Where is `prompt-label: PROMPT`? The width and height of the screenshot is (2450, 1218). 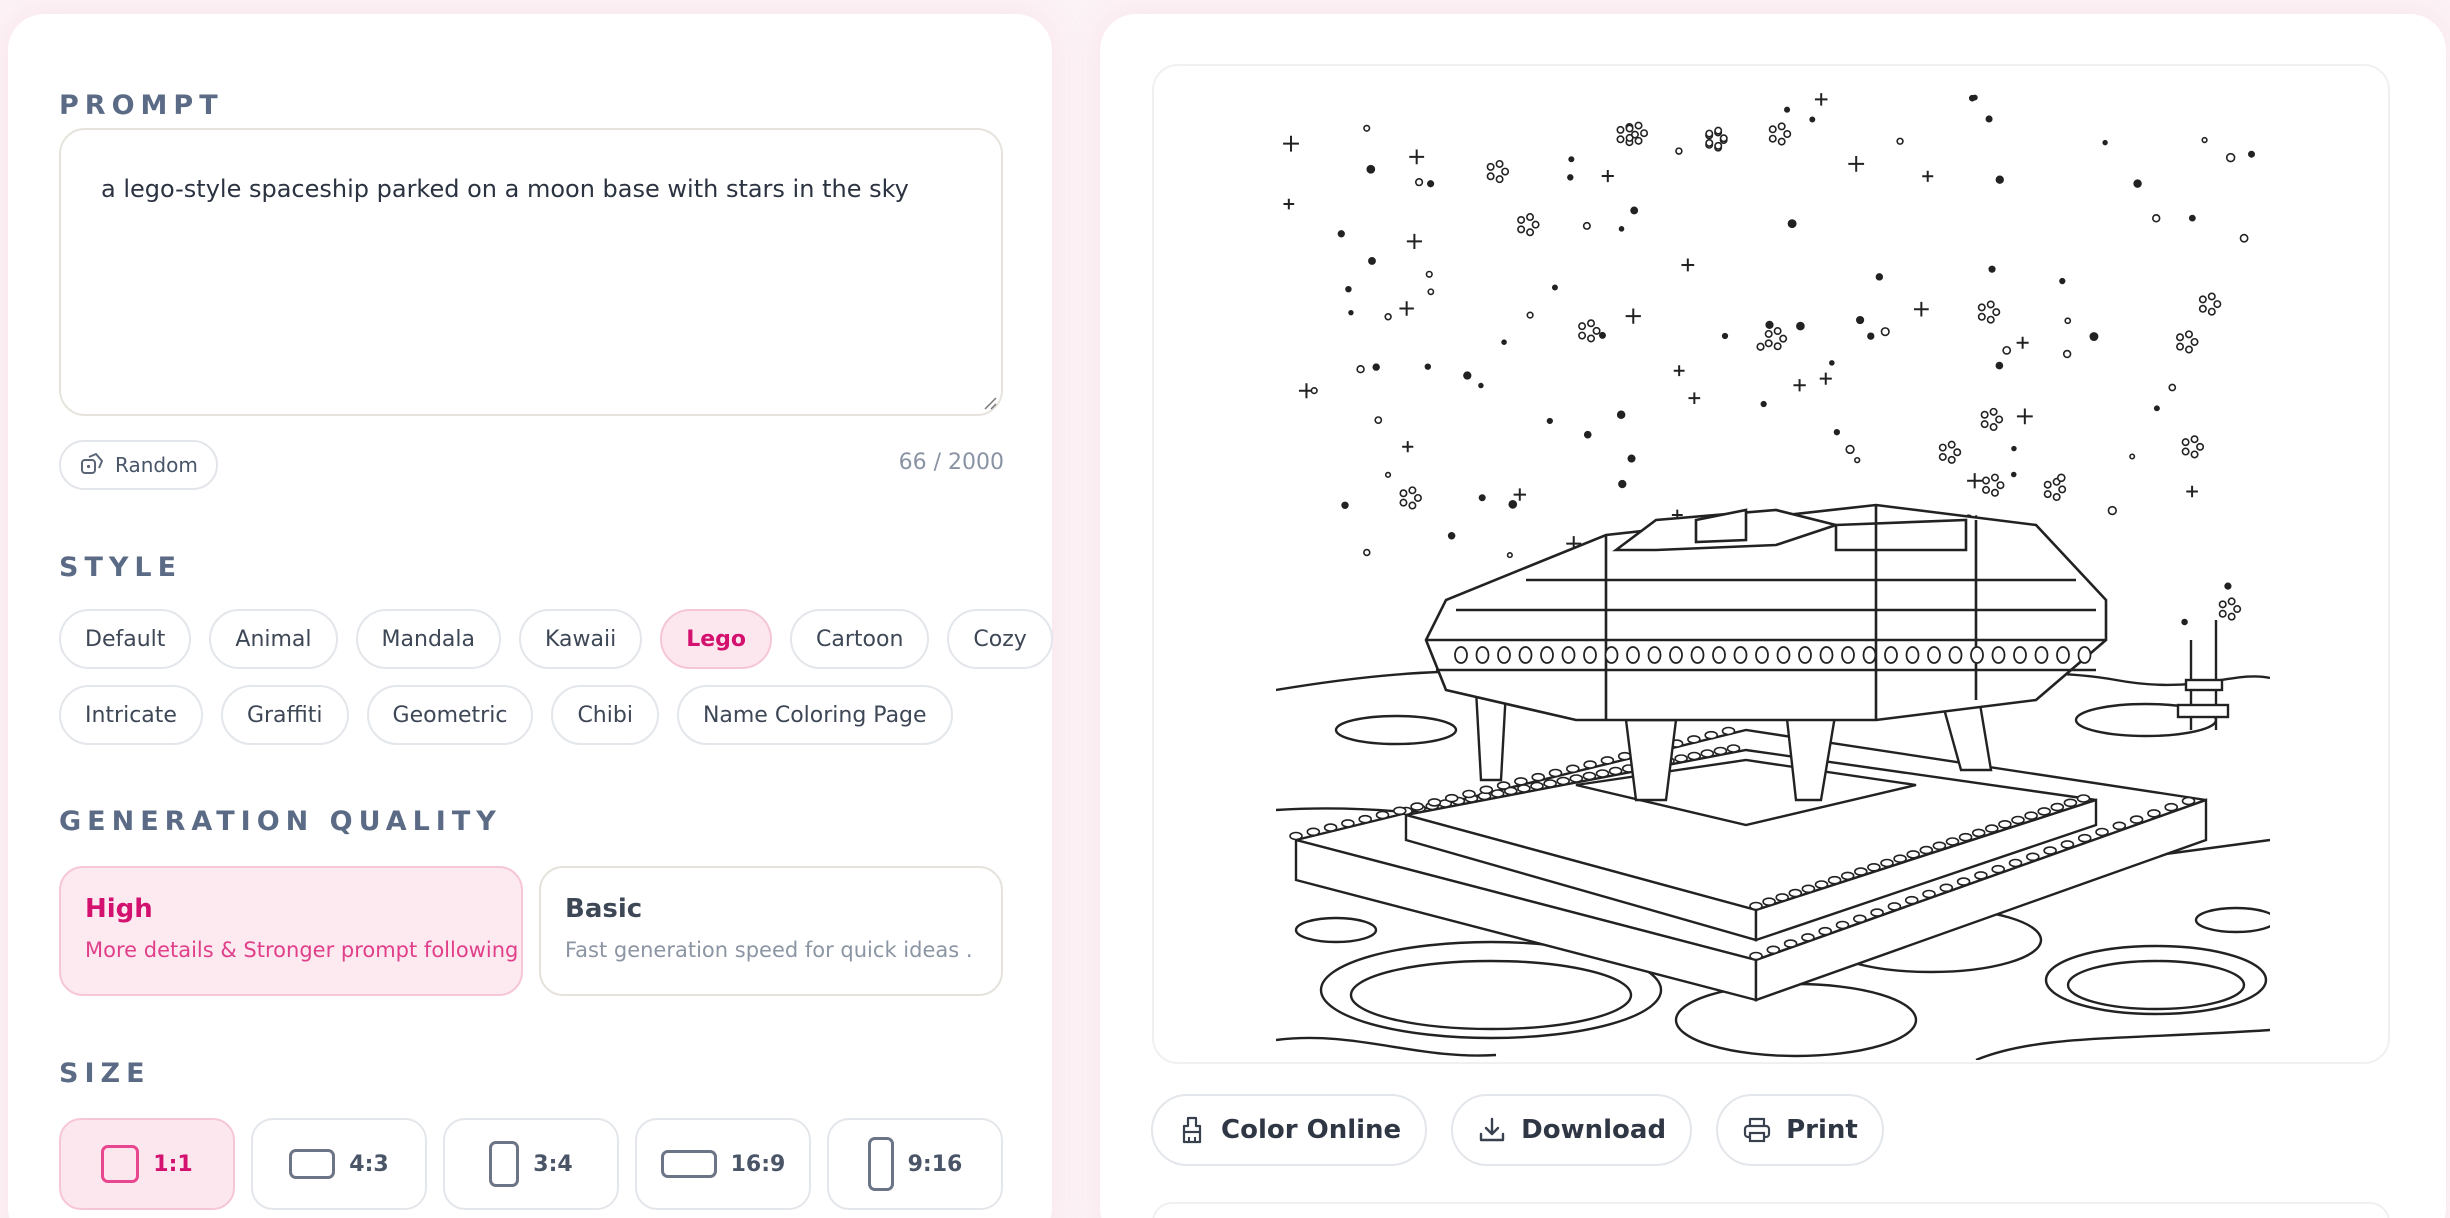 prompt-label: PROMPT is located at coordinates (141, 105).